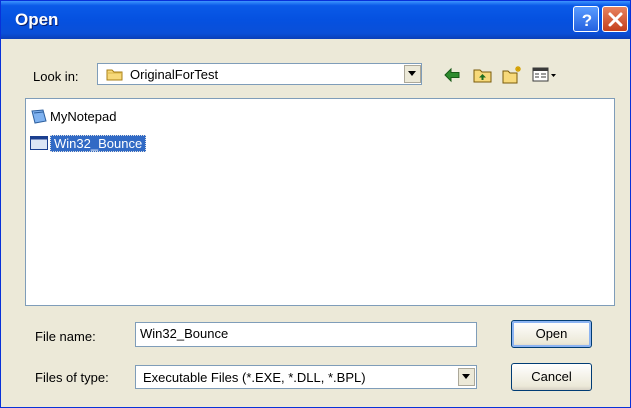 The image size is (631, 408). I want to click on look-in-label: Look in:, so click(56, 76).